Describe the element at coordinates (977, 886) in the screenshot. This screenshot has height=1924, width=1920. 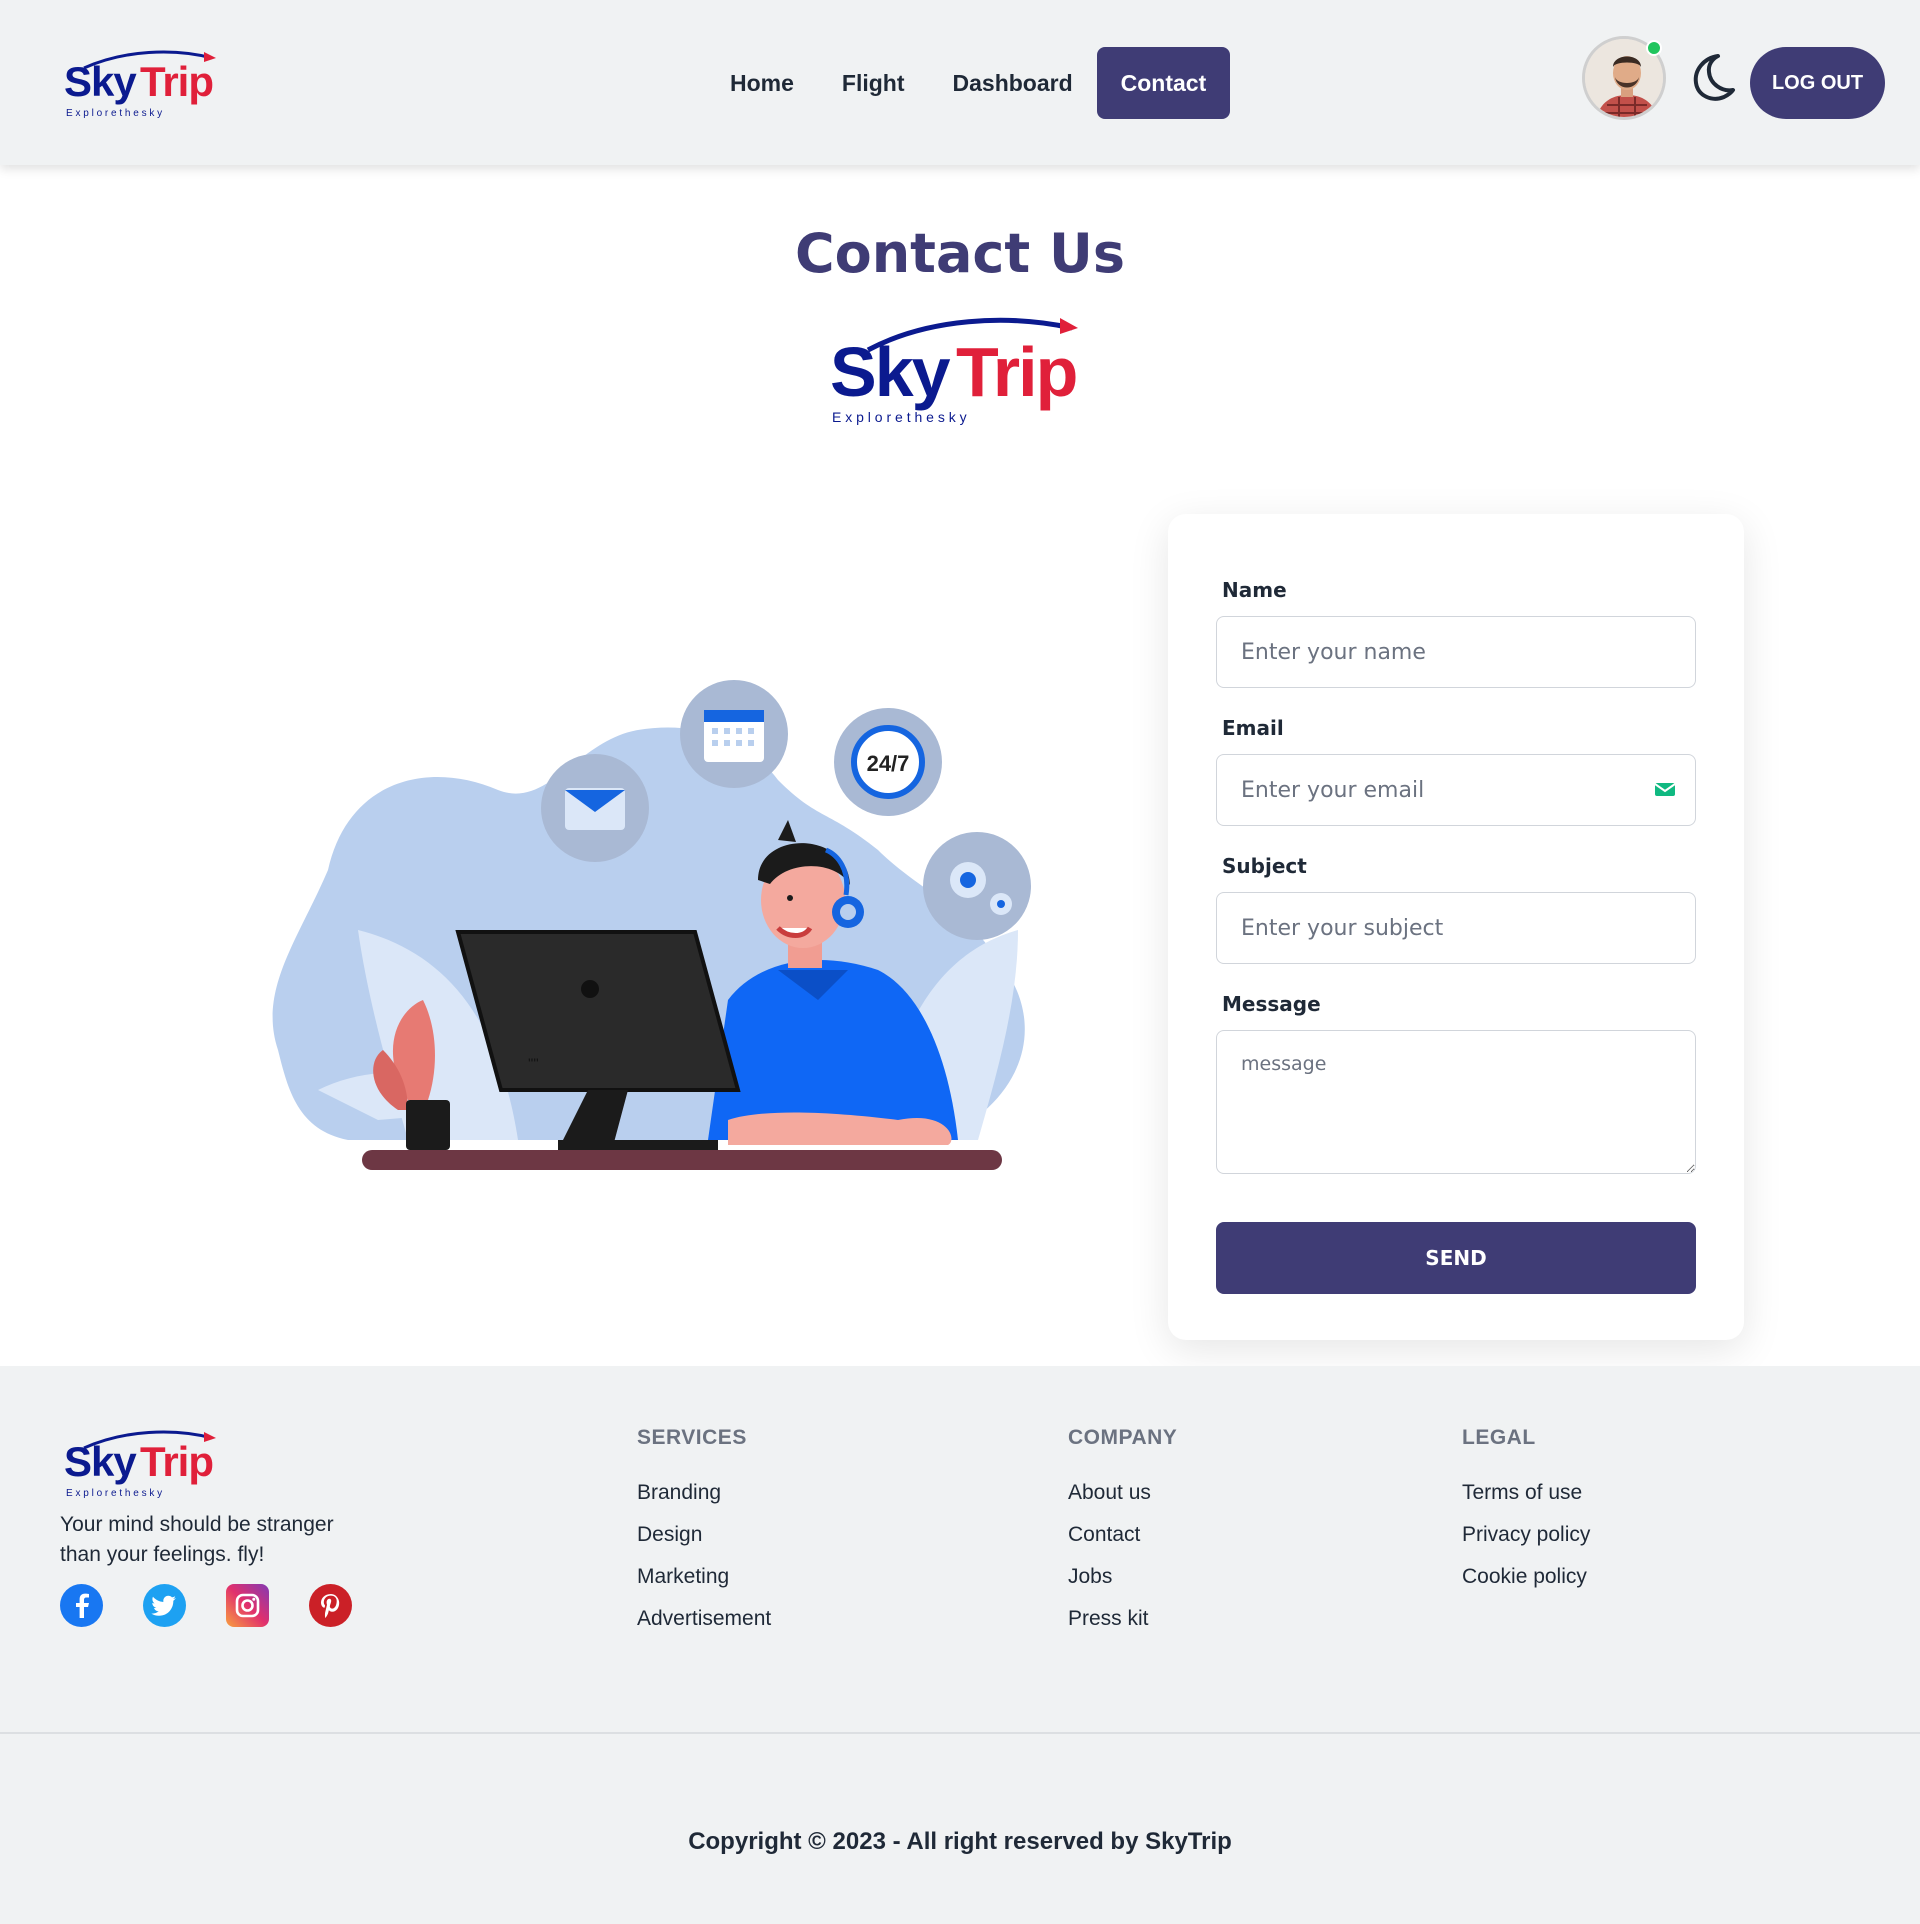
I see `gears-icon` at that location.